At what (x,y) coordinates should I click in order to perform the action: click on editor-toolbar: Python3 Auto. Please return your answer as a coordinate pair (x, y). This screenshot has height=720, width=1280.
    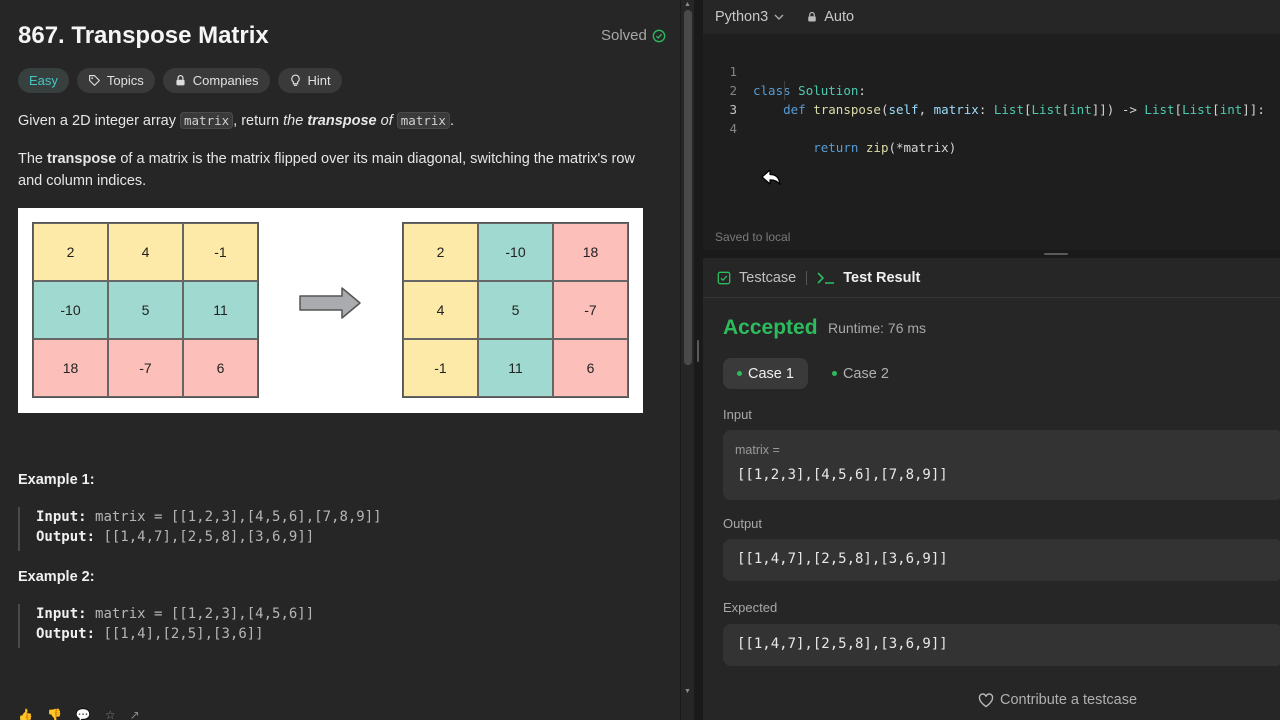
    Looking at the image, I should click on (991, 17).